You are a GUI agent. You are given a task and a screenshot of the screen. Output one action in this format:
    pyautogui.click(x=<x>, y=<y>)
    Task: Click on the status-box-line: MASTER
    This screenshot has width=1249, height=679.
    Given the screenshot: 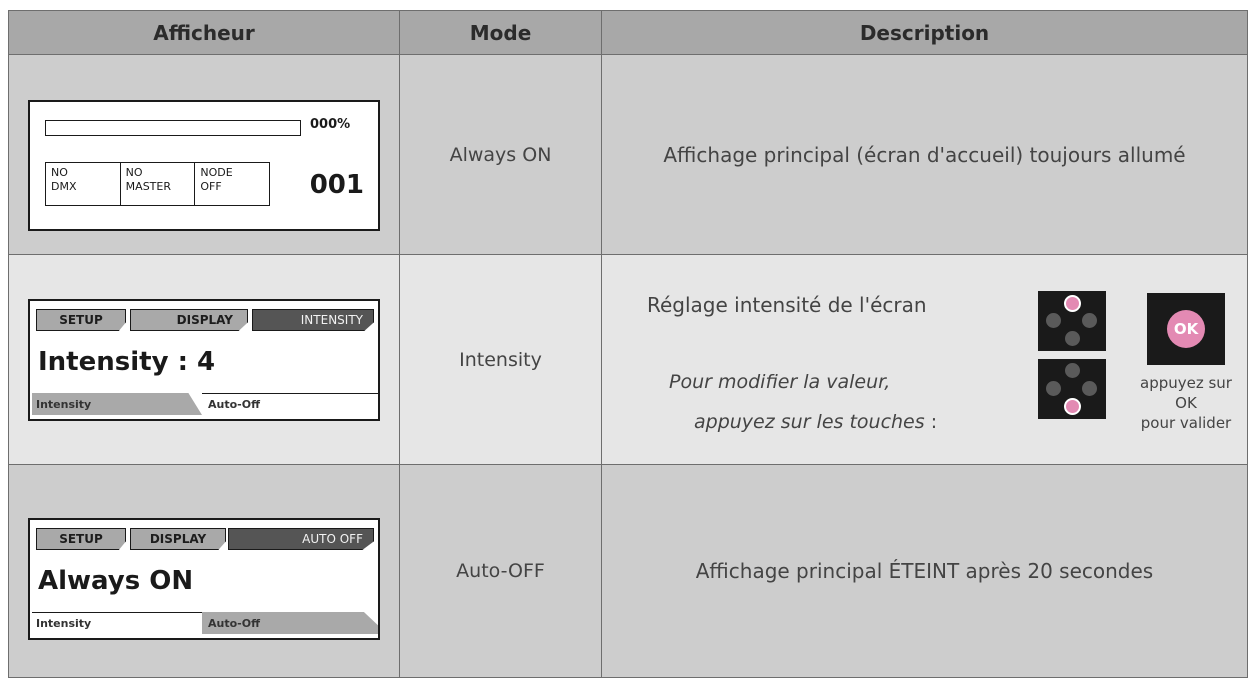 What is the action you would take?
    pyautogui.click(x=148, y=186)
    